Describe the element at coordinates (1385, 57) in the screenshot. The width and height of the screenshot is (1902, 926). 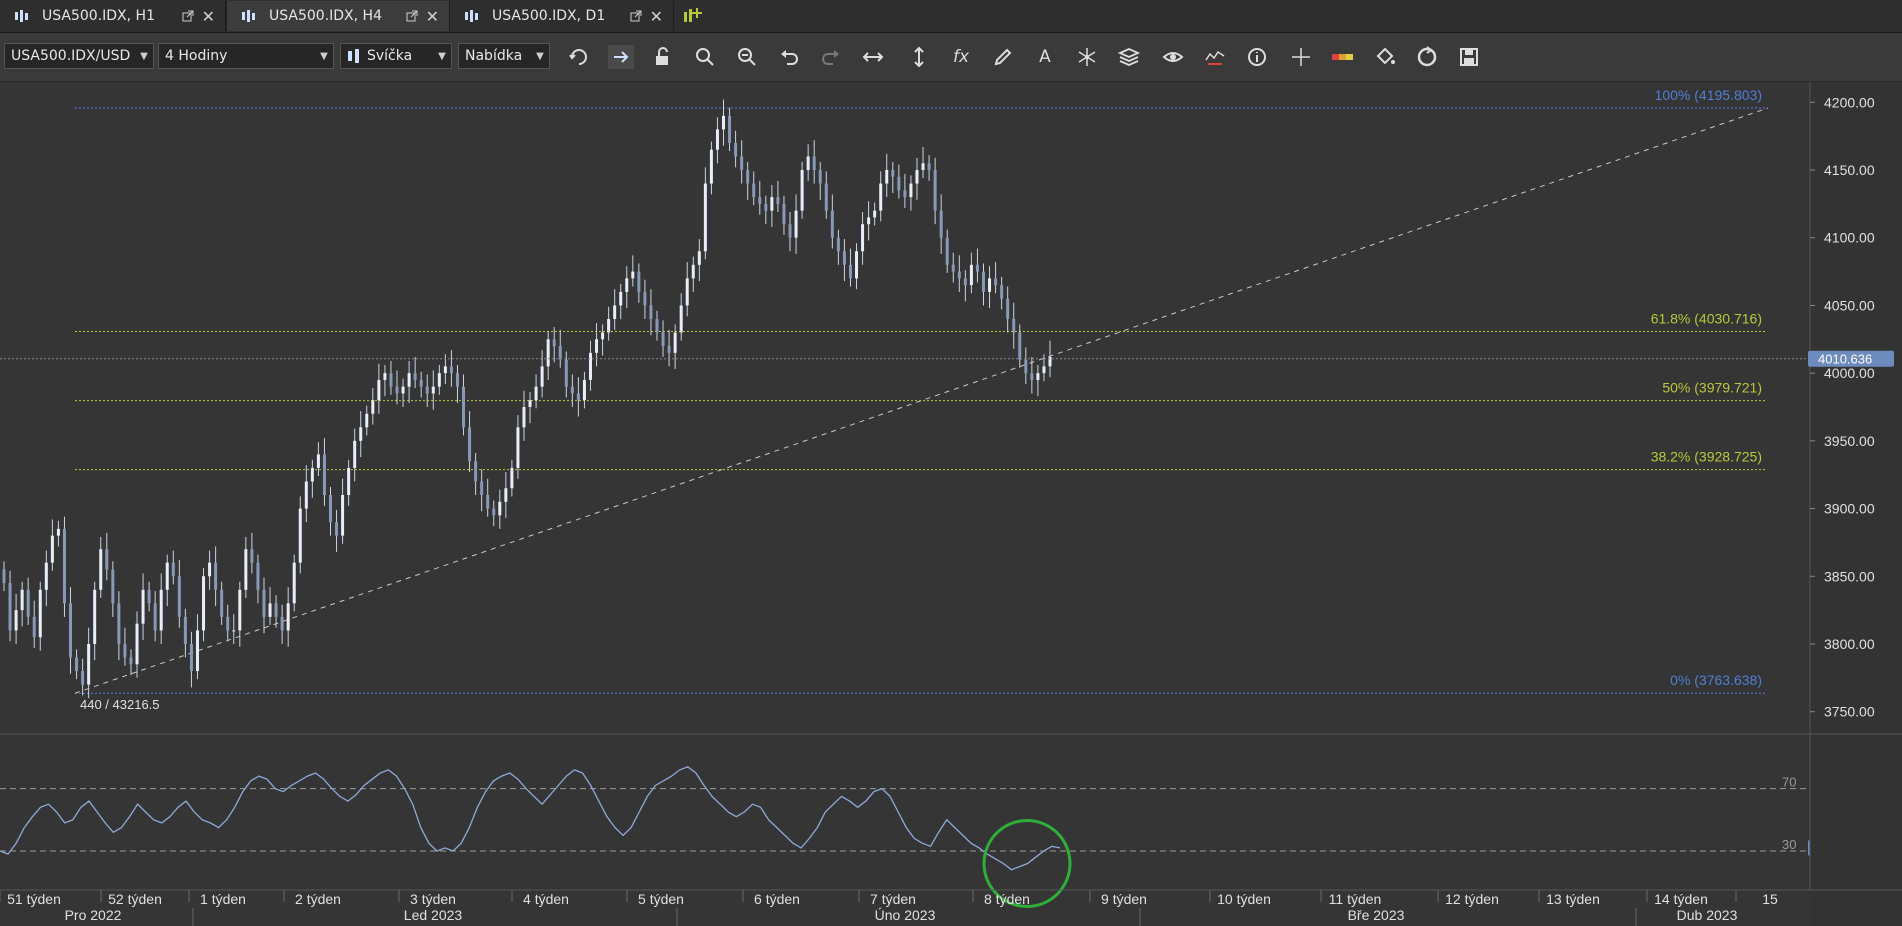
I see `paint-bucket-icon` at that location.